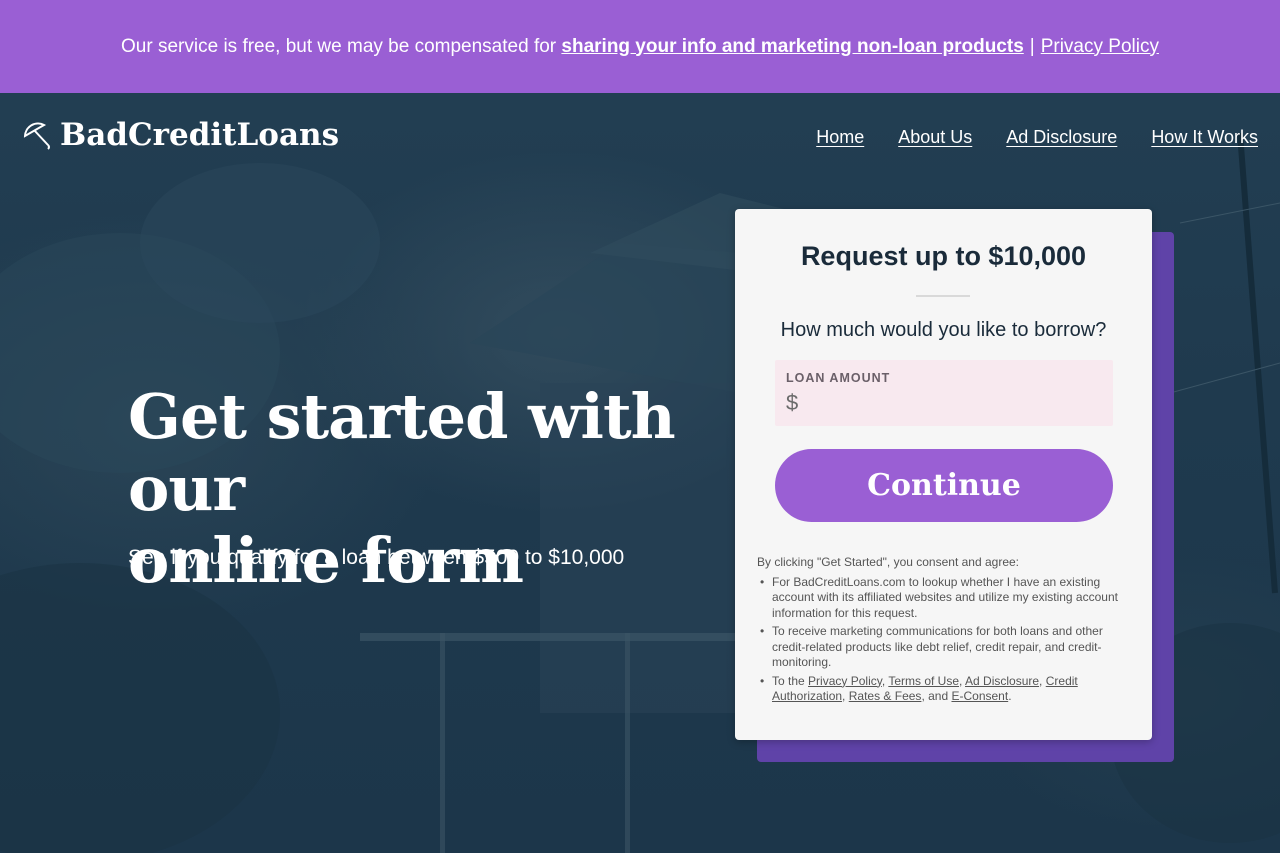 This screenshot has width=1280, height=853. Describe the element at coordinates (1002, 681) in the screenshot. I see `consent-ad-disclosure-link: Ad Disclosure` at that location.